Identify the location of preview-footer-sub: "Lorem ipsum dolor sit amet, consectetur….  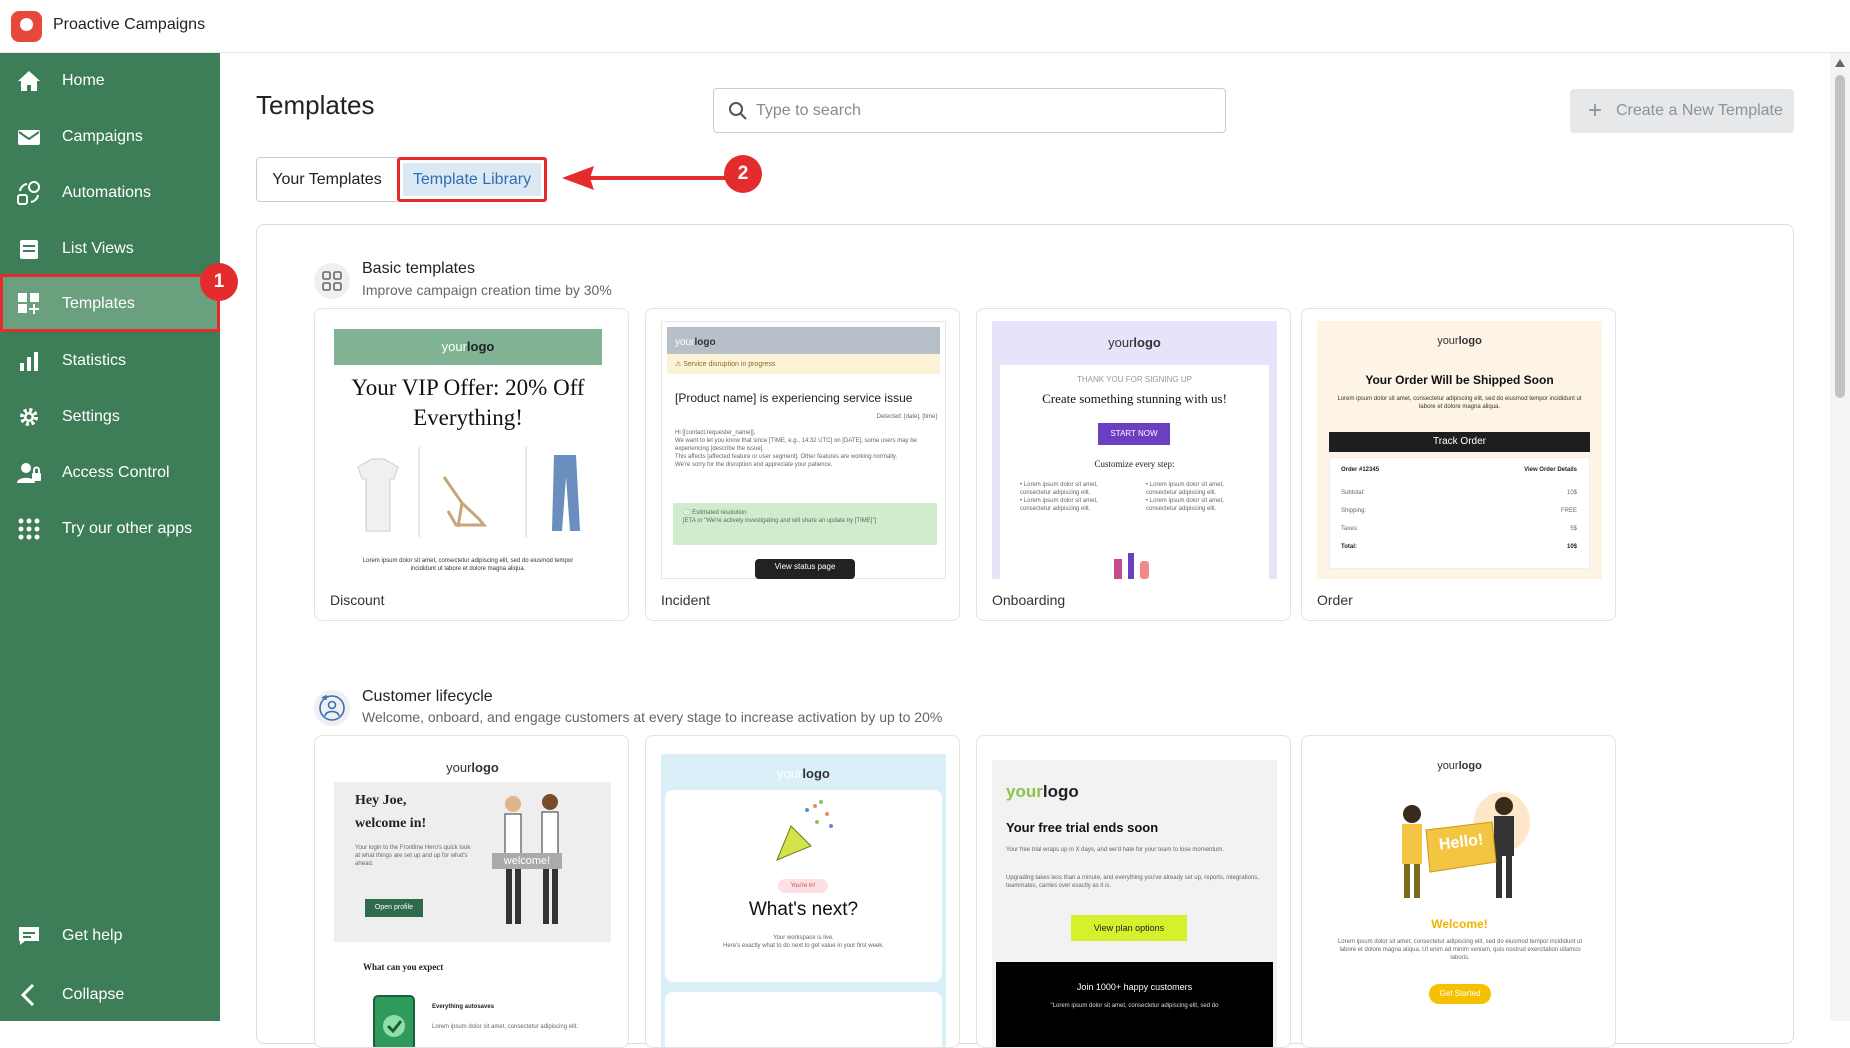
(1134, 1006).